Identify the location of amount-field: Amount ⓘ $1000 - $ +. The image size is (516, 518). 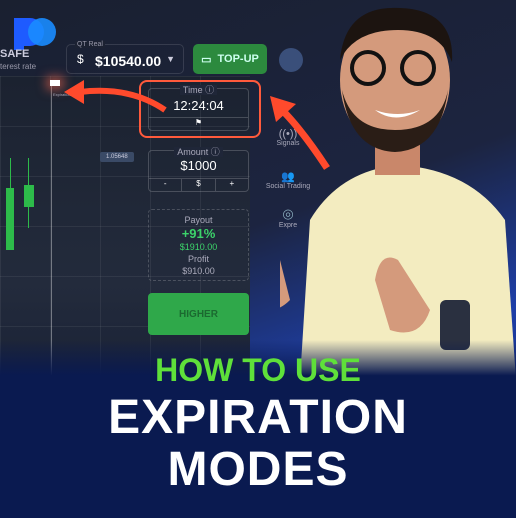
(198, 169).